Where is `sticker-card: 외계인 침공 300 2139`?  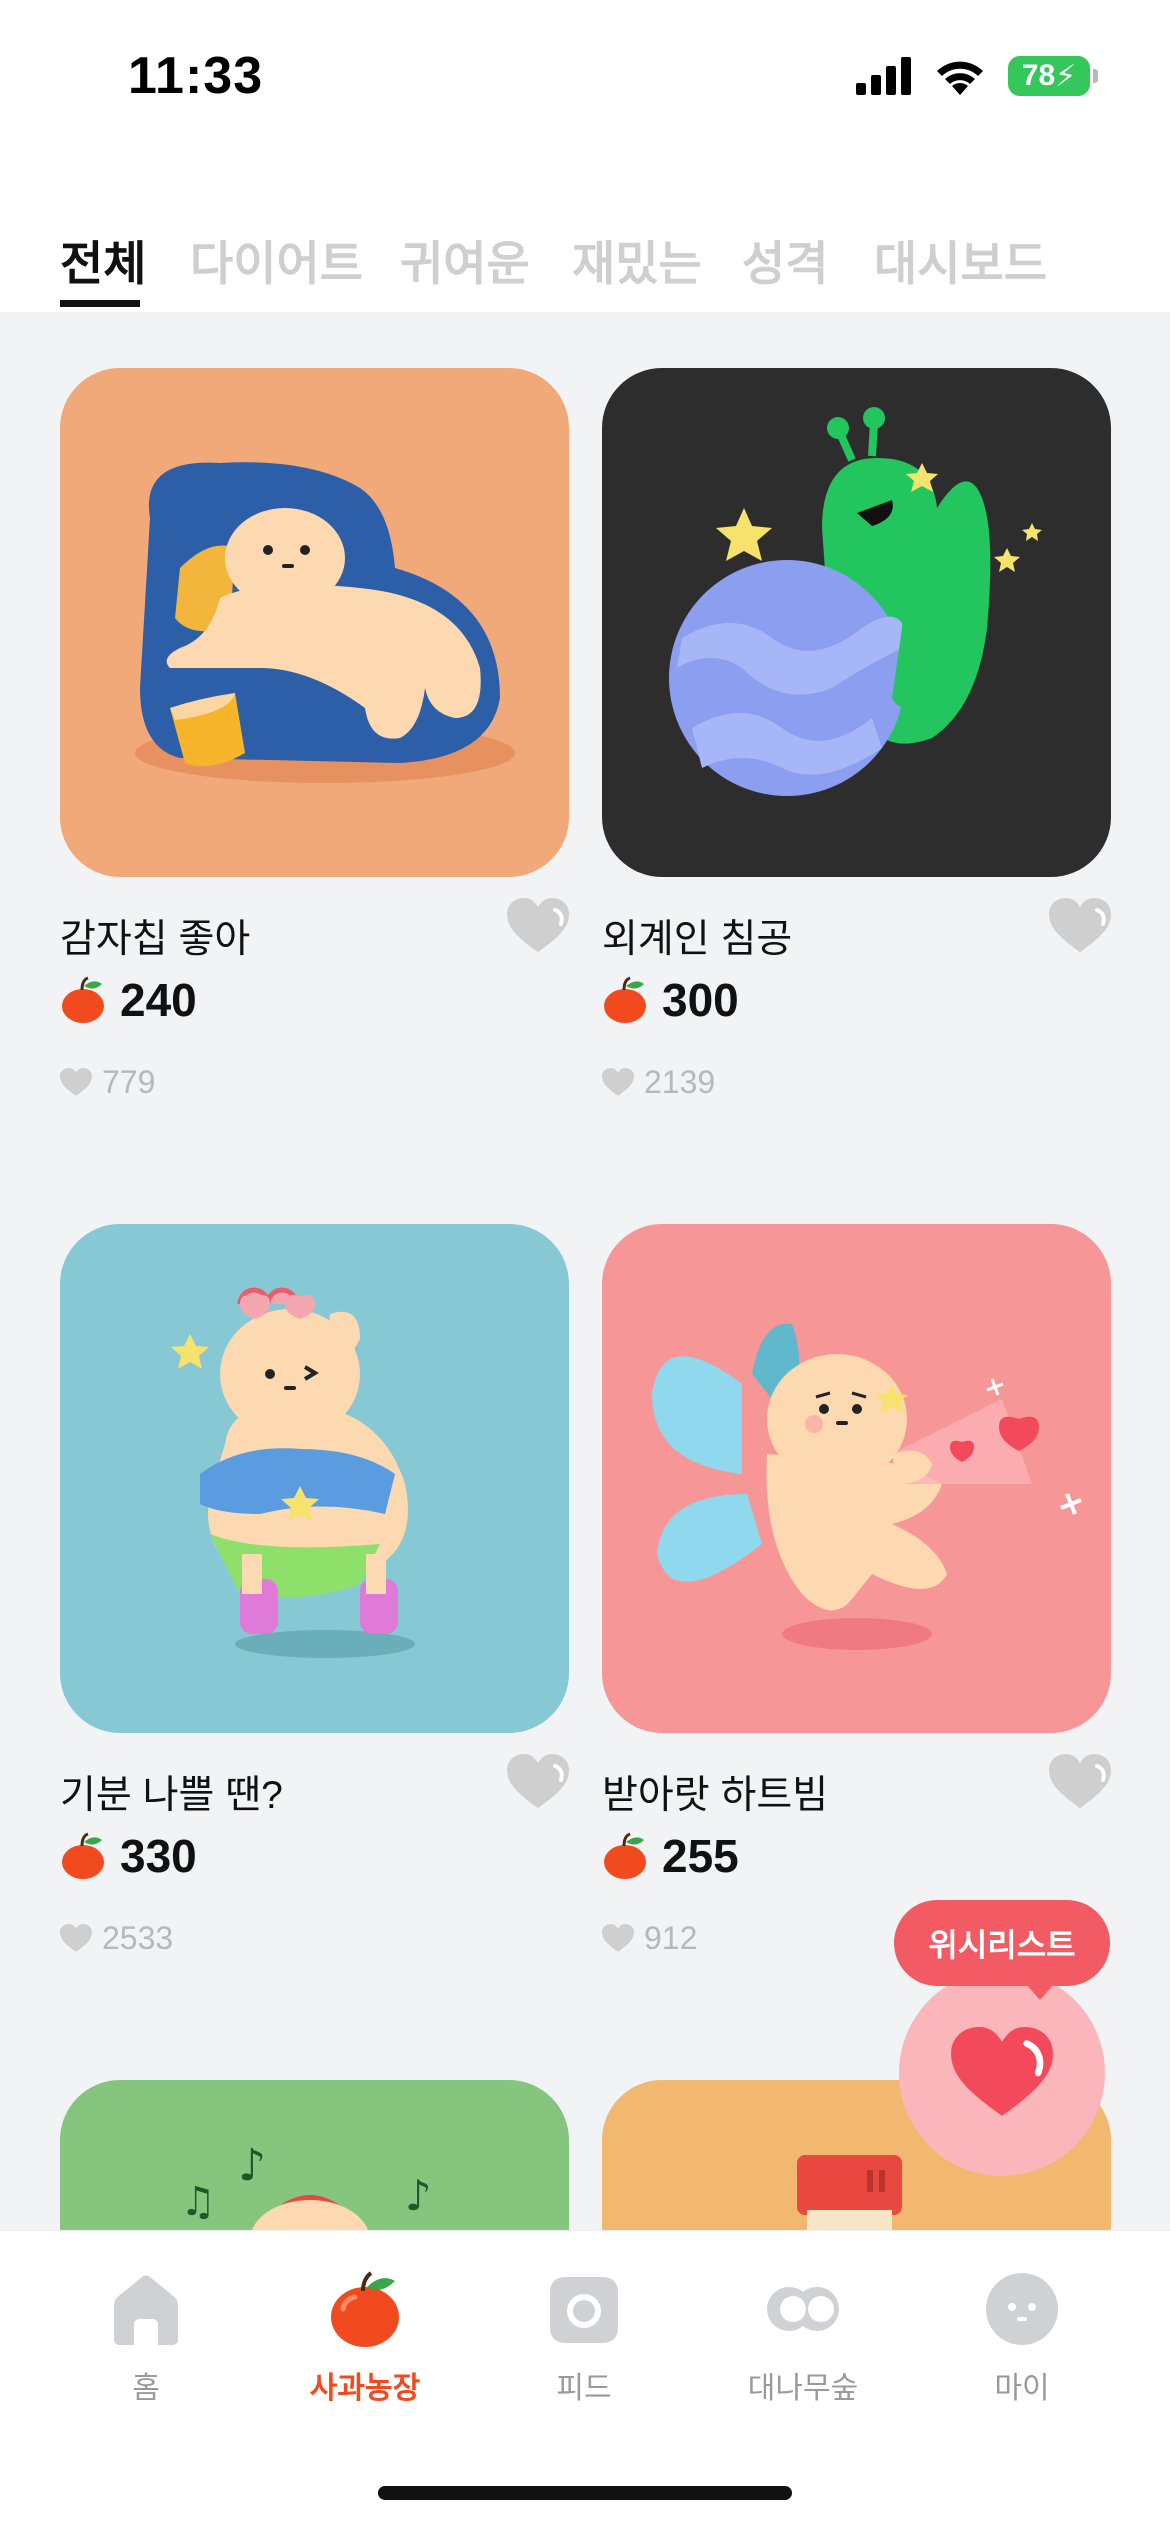 sticker-card: 외계인 침공 300 2139 is located at coordinates (856, 734).